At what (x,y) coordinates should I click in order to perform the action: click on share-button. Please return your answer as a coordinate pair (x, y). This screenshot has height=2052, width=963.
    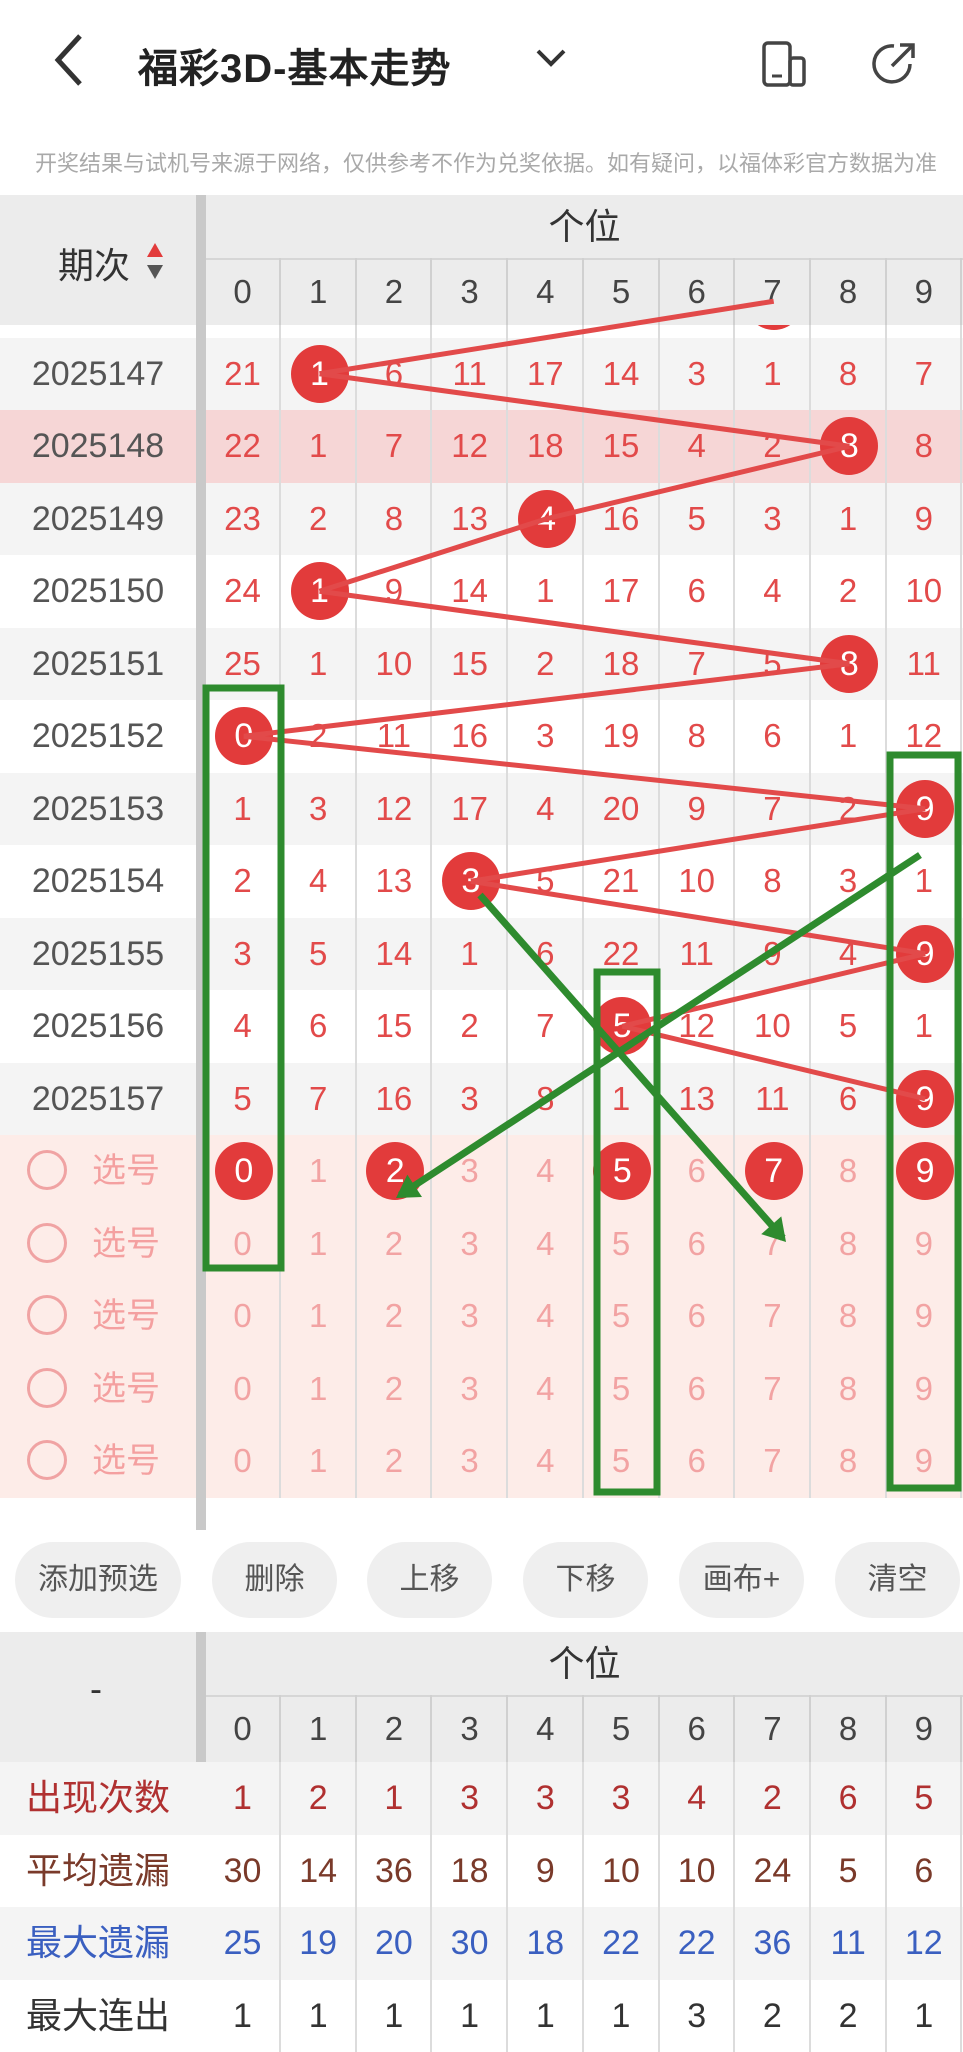
    Looking at the image, I should click on (894, 66).